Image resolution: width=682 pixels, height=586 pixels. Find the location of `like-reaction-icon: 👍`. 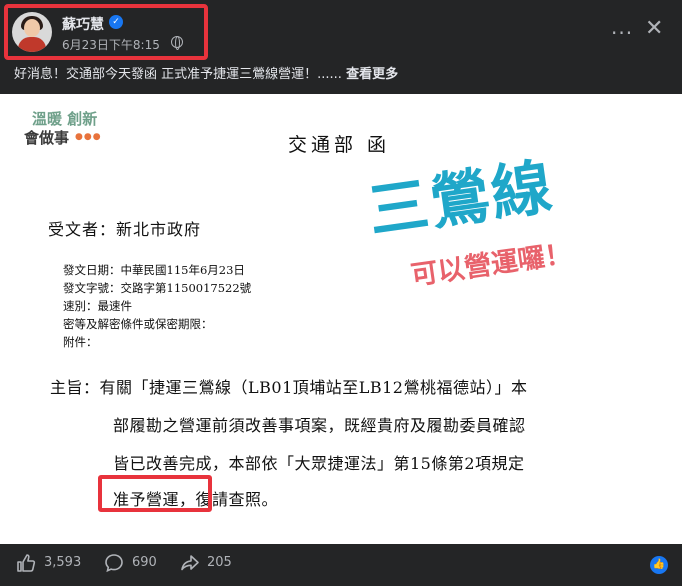

like-reaction-icon: 👍 is located at coordinates (659, 565).